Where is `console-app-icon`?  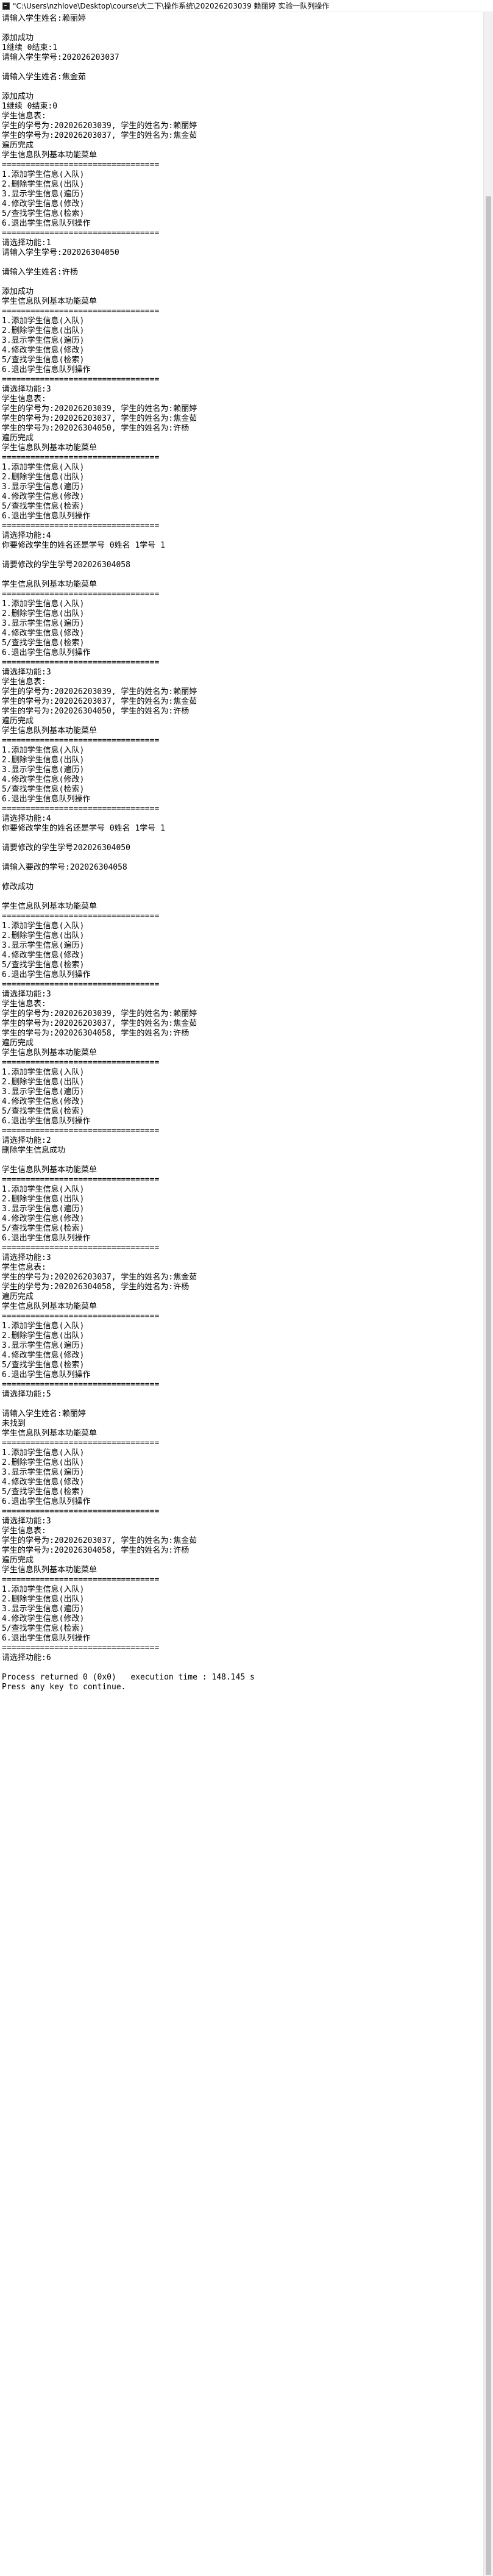 console-app-icon is located at coordinates (6, 6).